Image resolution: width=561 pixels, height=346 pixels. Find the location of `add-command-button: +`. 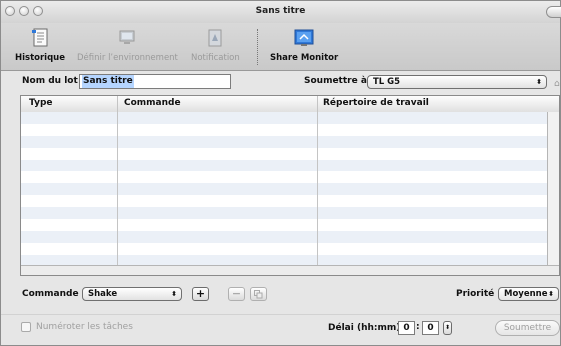

add-command-button: + is located at coordinates (200, 294).